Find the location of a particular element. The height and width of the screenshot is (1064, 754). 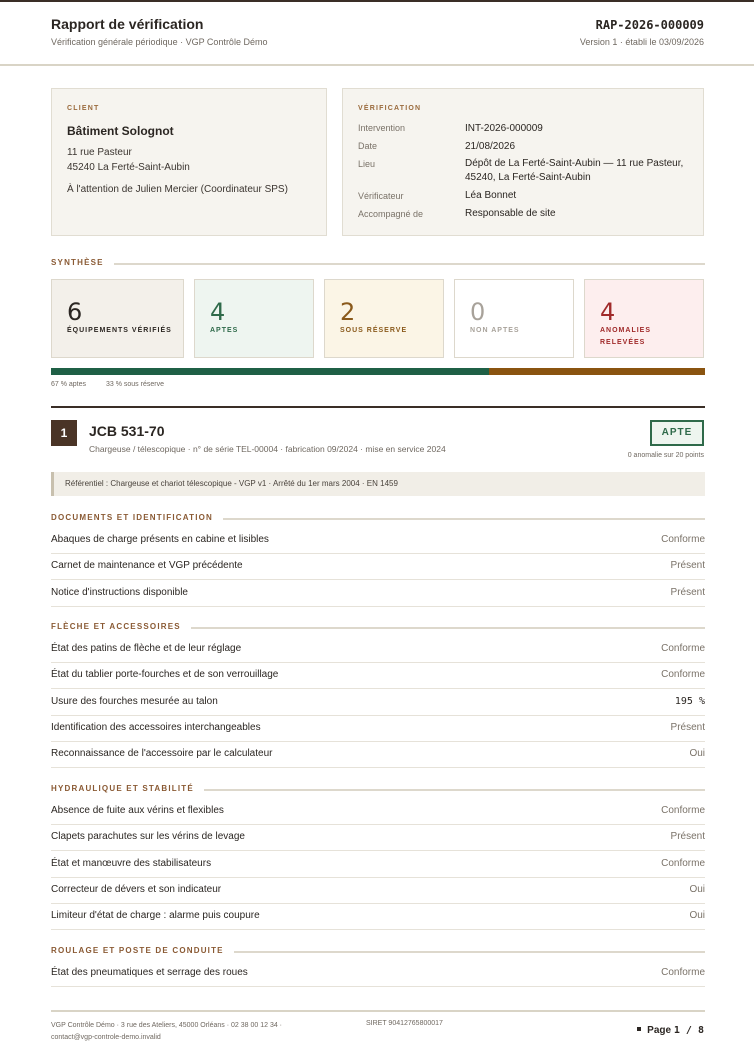

stat-card-aptes: 4 APTES is located at coordinates (254, 318).